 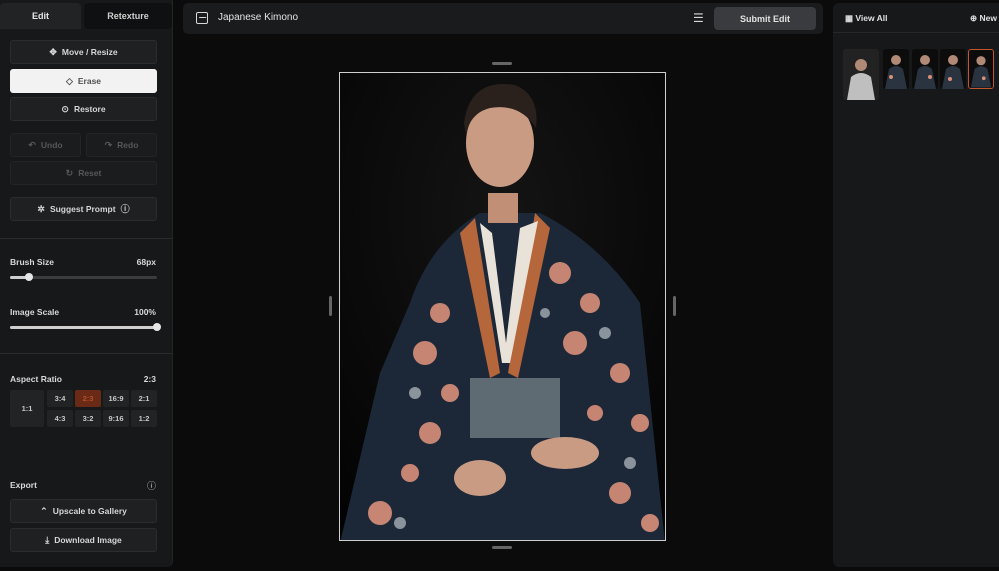 I want to click on aspect-ratio-grid: 1:1 3:4 2:3 16:9 2:1 4:3 3:2 9:16 1:2, so click(x=83, y=408).